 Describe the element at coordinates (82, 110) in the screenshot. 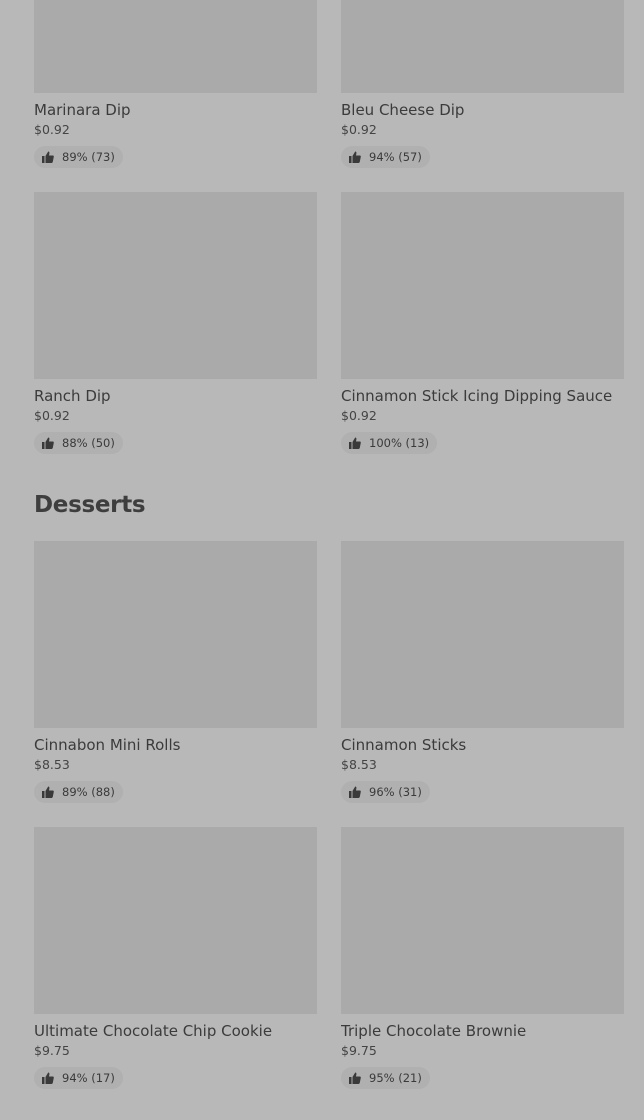

I see `item-name: Marinara Dip` at that location.